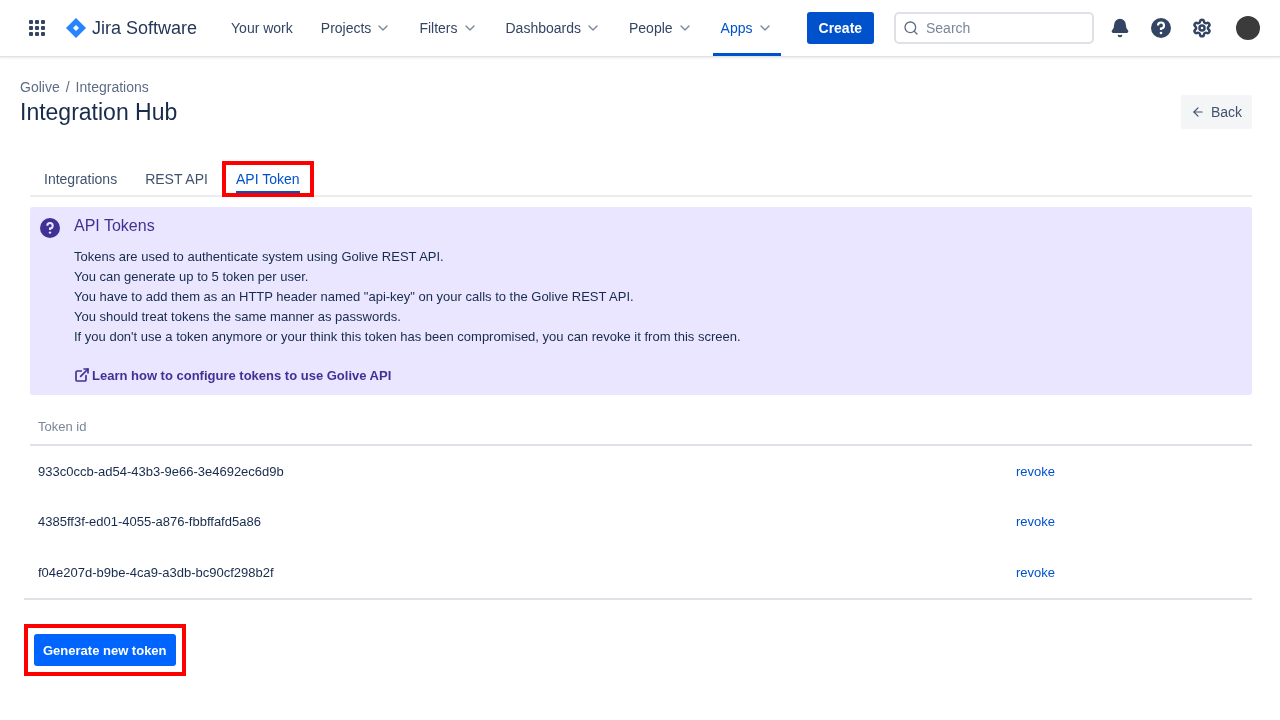 This screenshot has height=720, width=1280. What do you see at coordinates (1197, 112) in the screenshot?
I see `arrow-left-icon` at bounding box center [1197, 112].